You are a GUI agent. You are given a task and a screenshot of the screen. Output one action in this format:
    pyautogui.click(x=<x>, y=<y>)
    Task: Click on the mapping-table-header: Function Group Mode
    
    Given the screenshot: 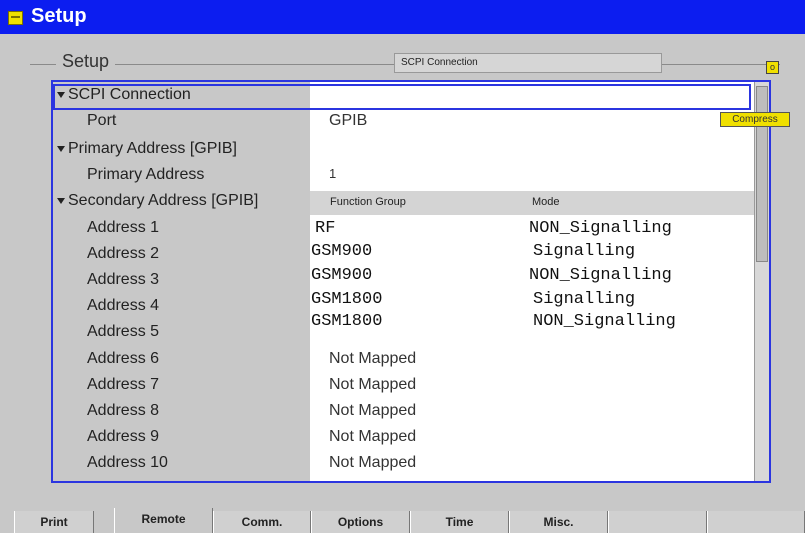 What is the action you would take?
    pyautogui.click(x=532, y=203)
    